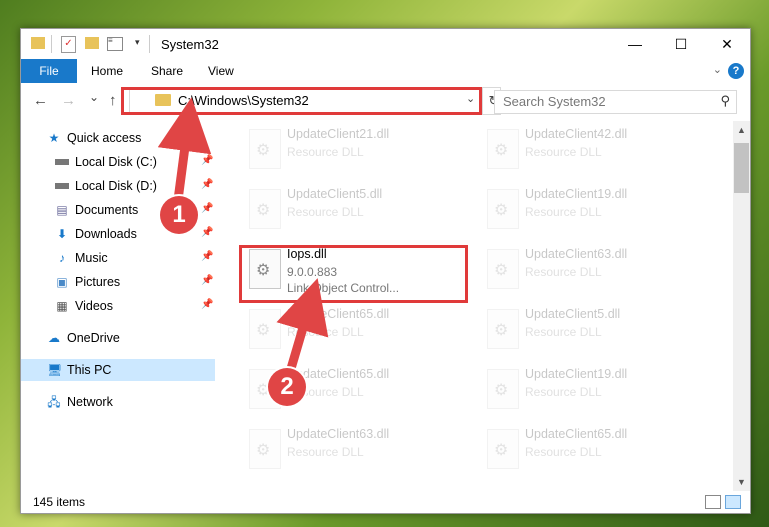  Describe the element at coordinates (243, 235) in the screenshot. I see `annotation-arrows` at that location.